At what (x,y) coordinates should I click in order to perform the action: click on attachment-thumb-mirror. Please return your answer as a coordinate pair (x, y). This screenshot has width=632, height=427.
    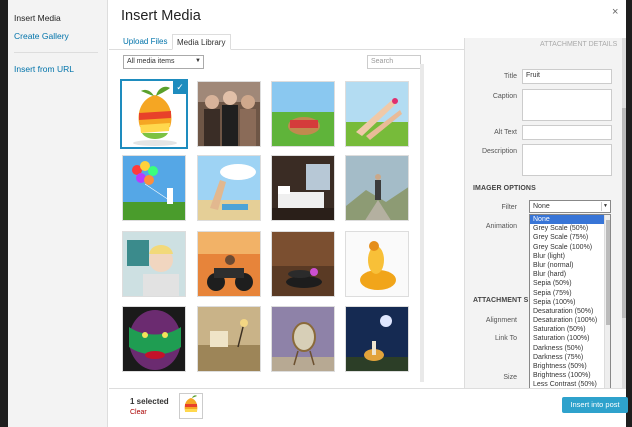
    Looking at the image, I should click on (303, 339).